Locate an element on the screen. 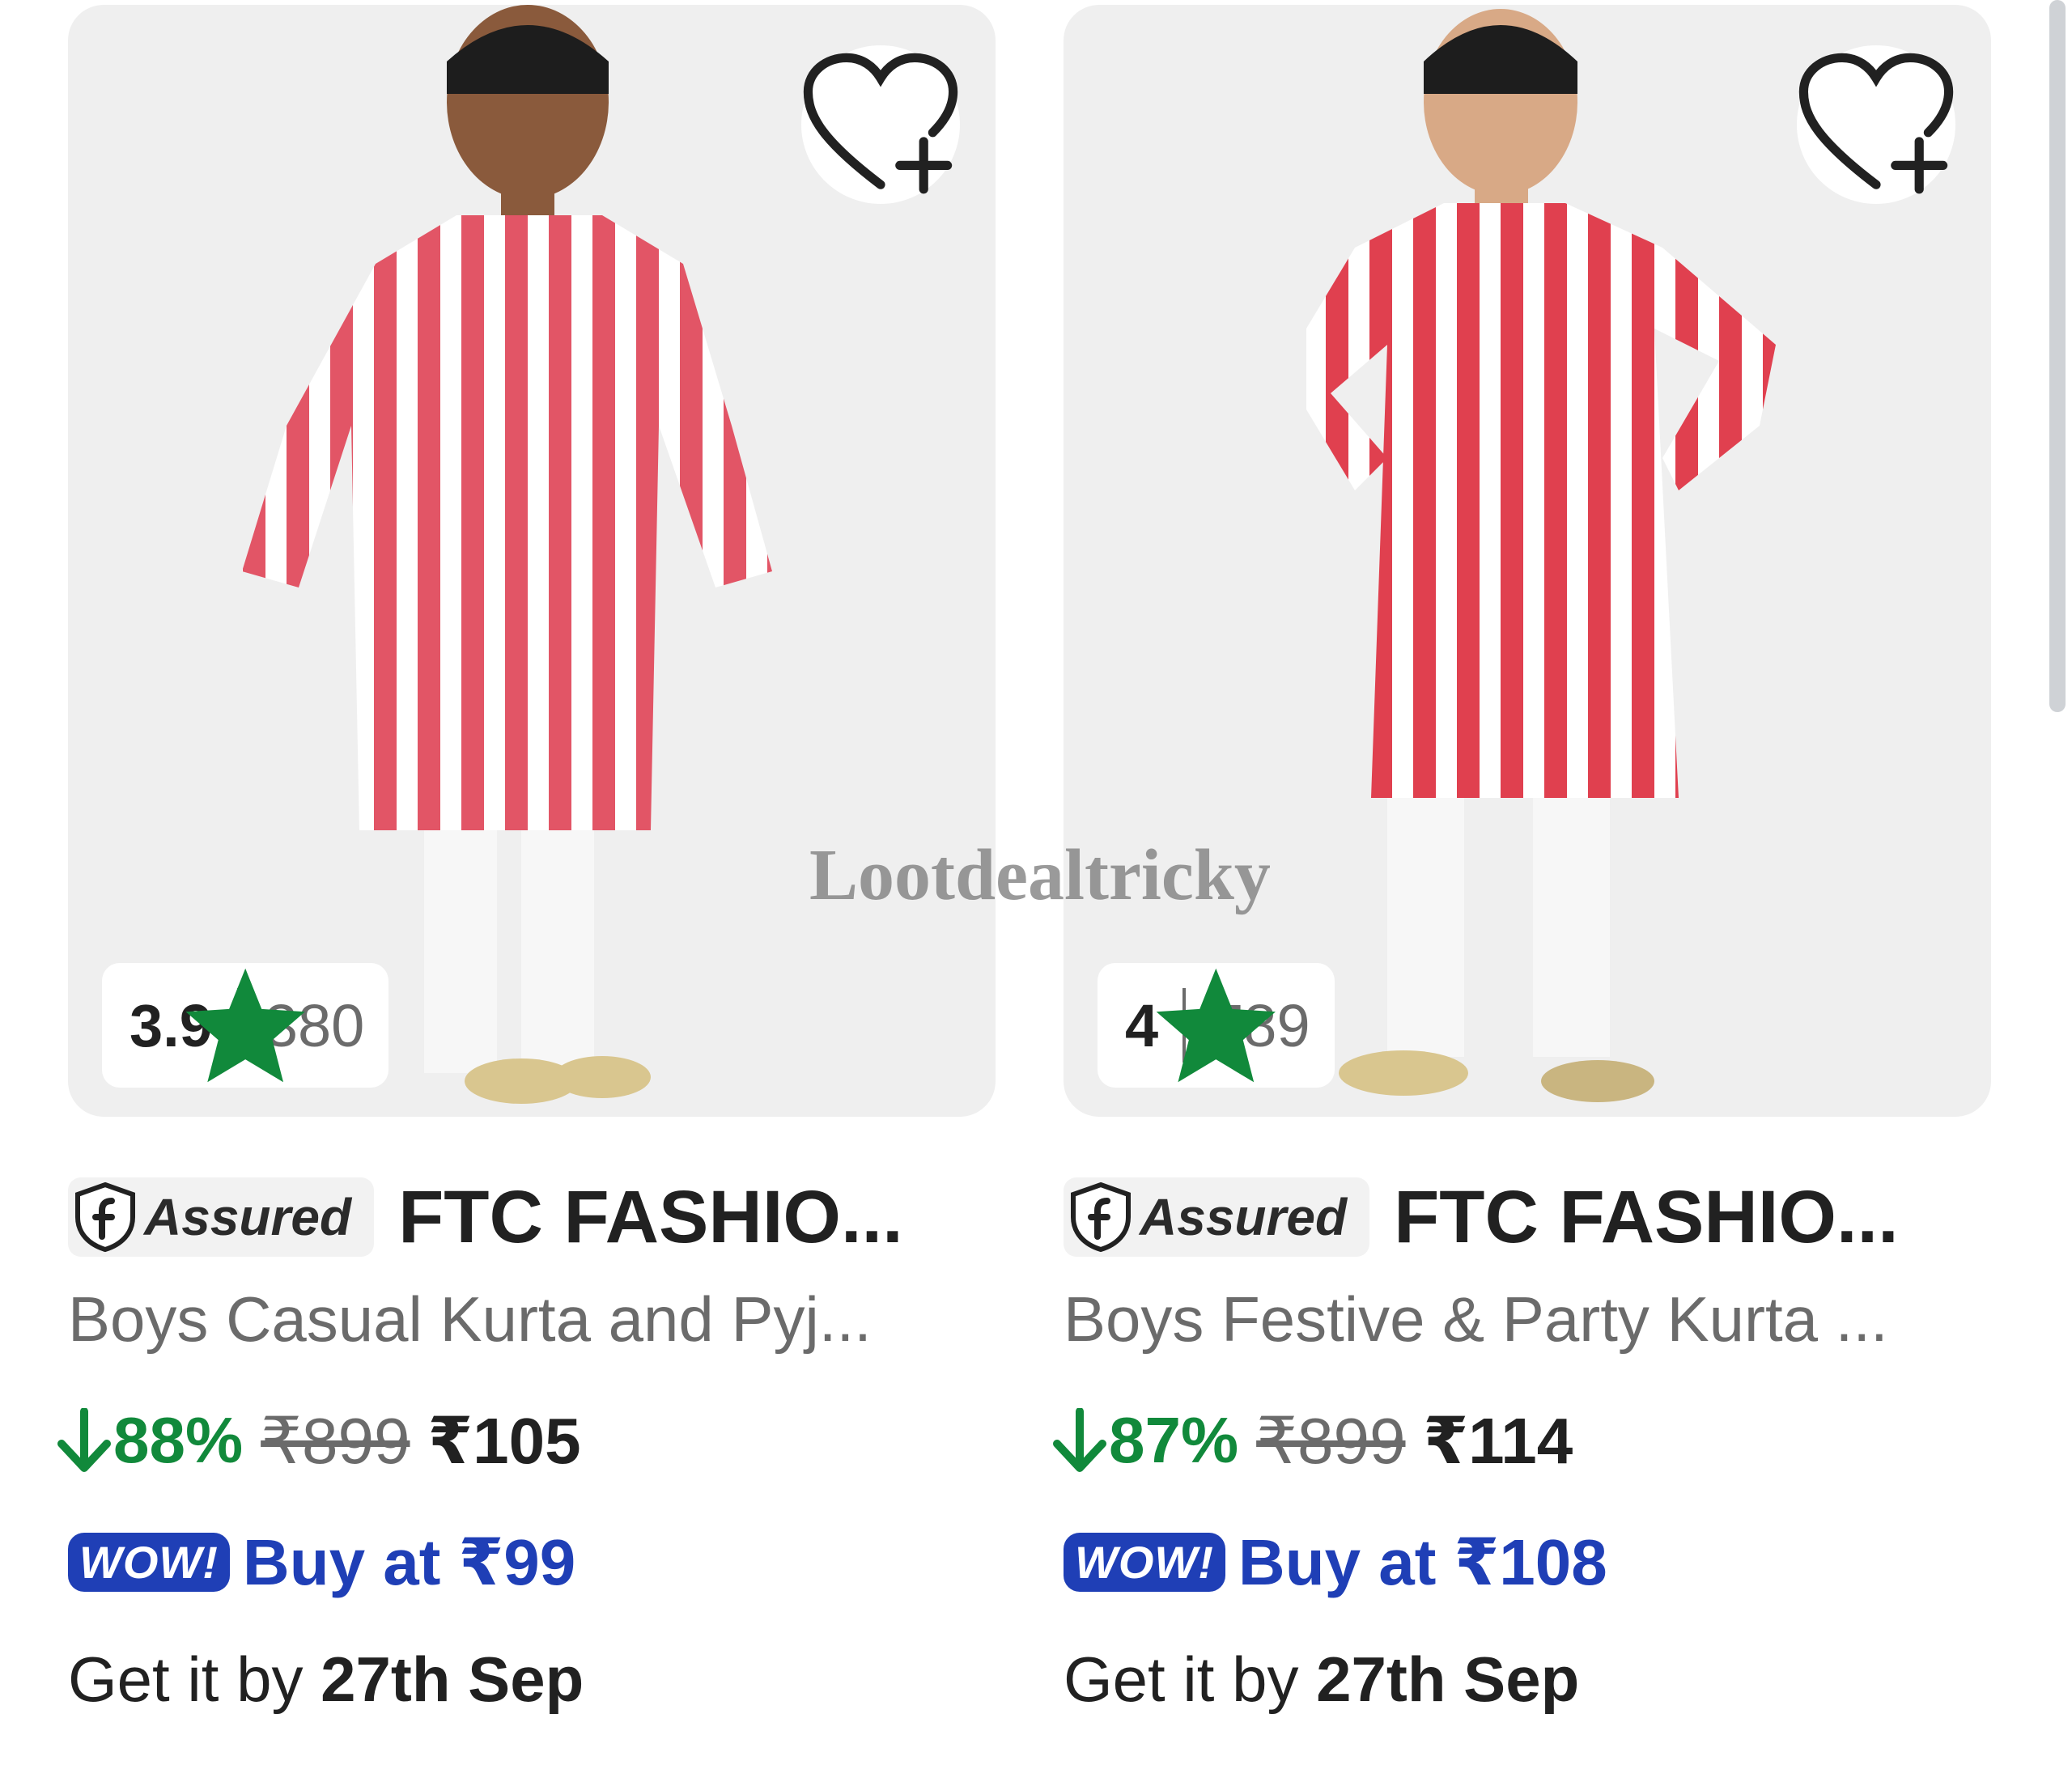 The image size is (2072, 1786). rating-badge: 3.9 380 is located at coordinates (245, 1025).